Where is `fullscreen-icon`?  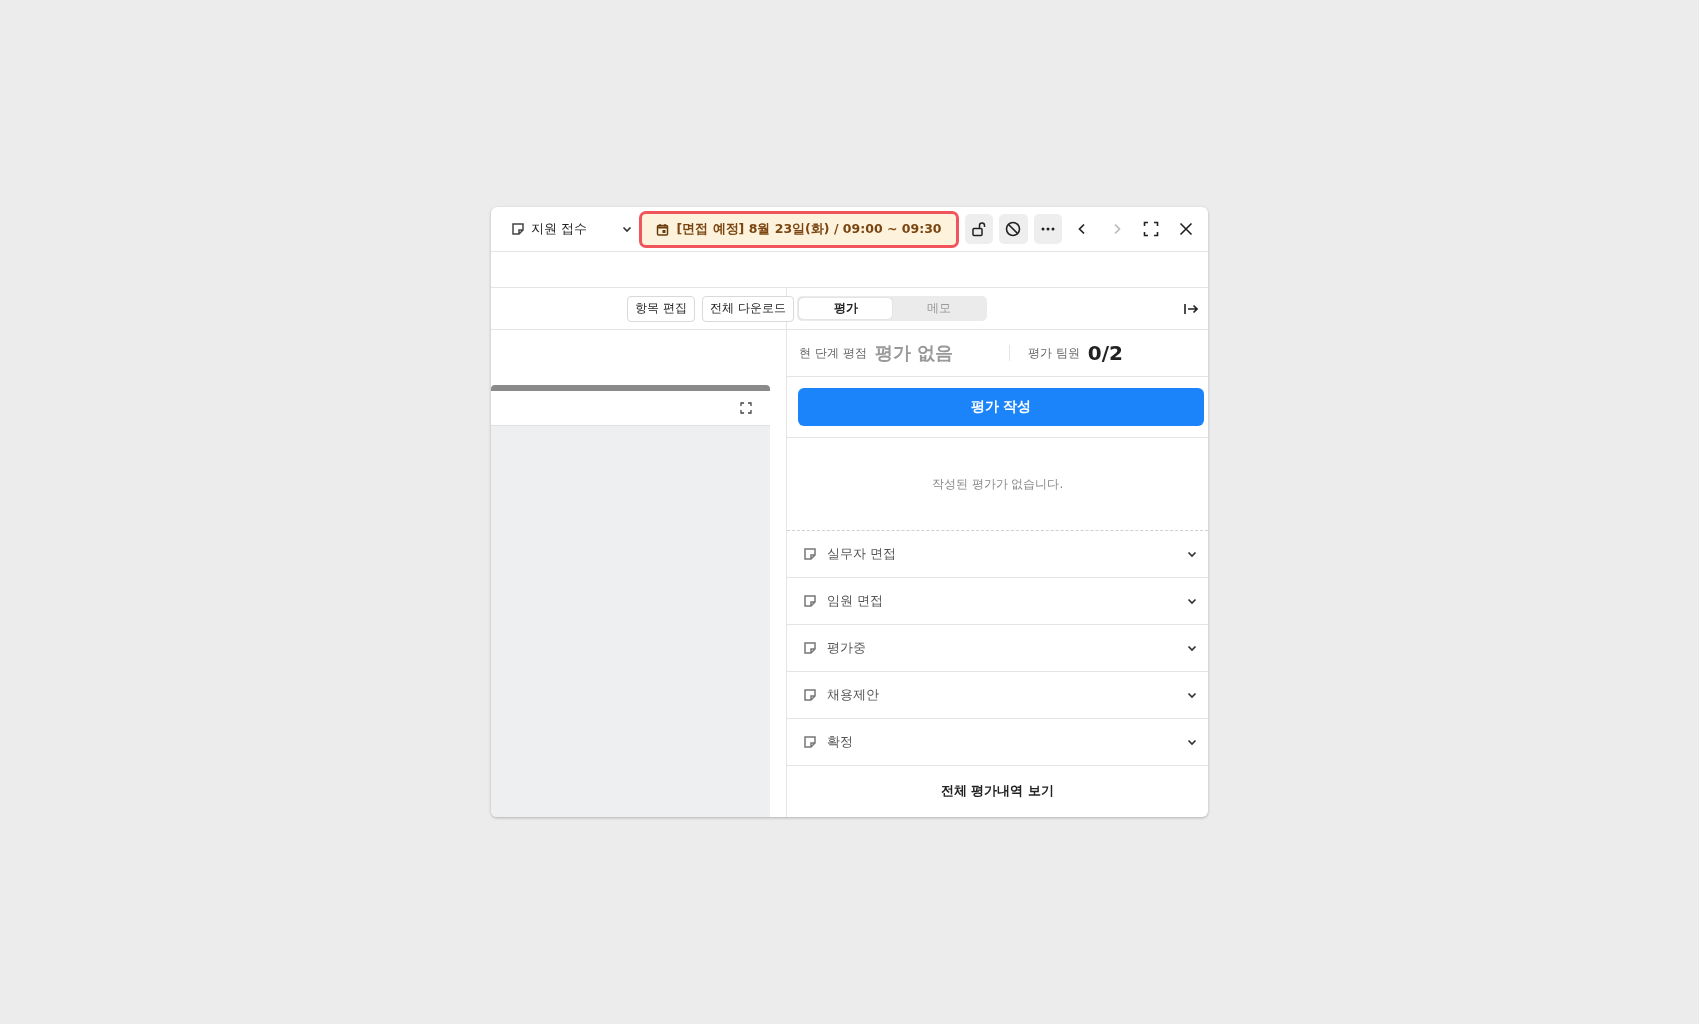 fullscreen-icon is located at coordinates (1151, 229).